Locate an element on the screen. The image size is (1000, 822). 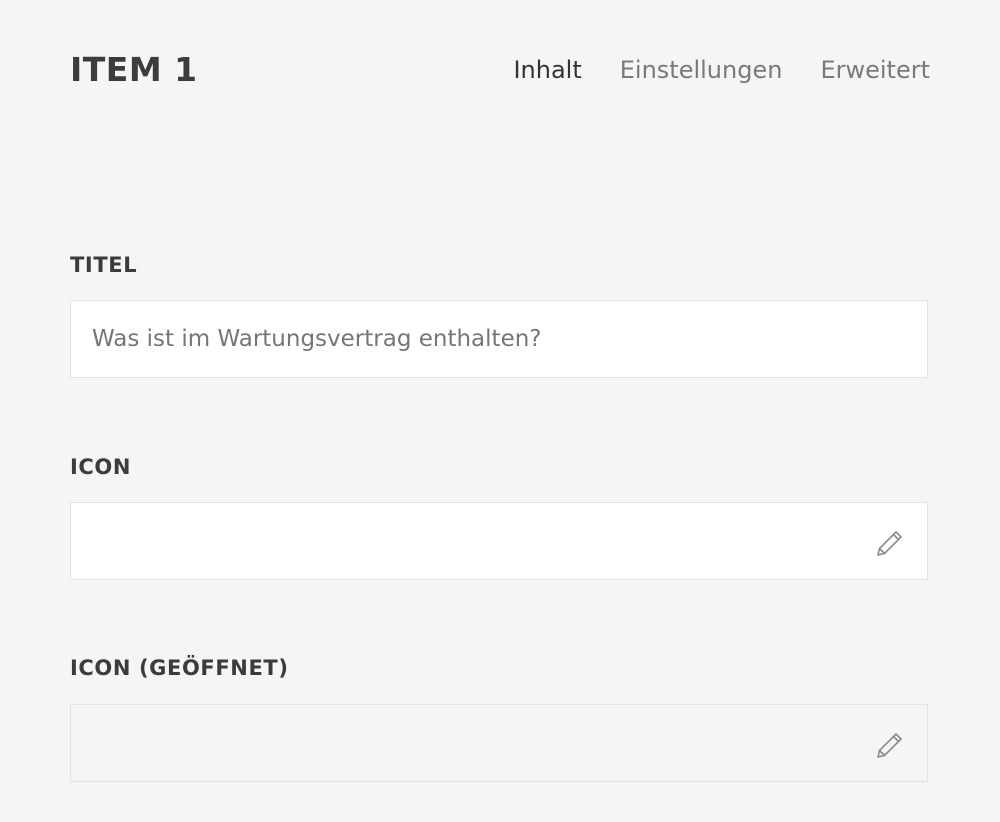
tab-inhalt: Inhalt is located at coordinates (547, 70).